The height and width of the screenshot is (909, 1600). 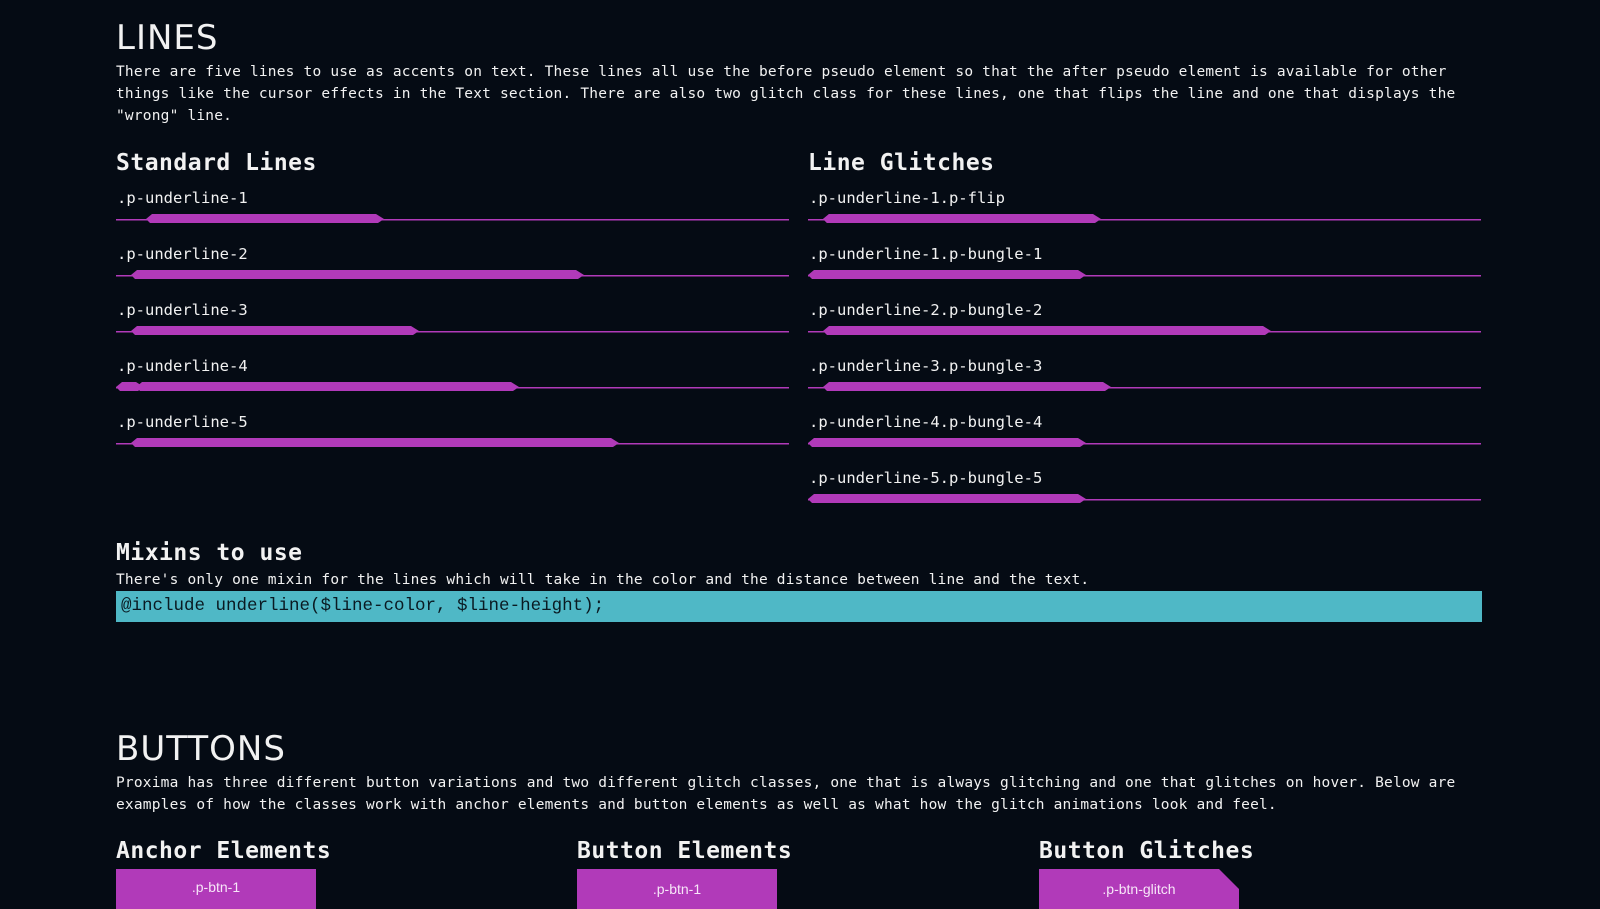 What do you see at coordinates (1144, 489) in the screenshot?
I see `glitch-line-item: .p-underline-5.p-bungle-5` at bounding box center [1144, 489].